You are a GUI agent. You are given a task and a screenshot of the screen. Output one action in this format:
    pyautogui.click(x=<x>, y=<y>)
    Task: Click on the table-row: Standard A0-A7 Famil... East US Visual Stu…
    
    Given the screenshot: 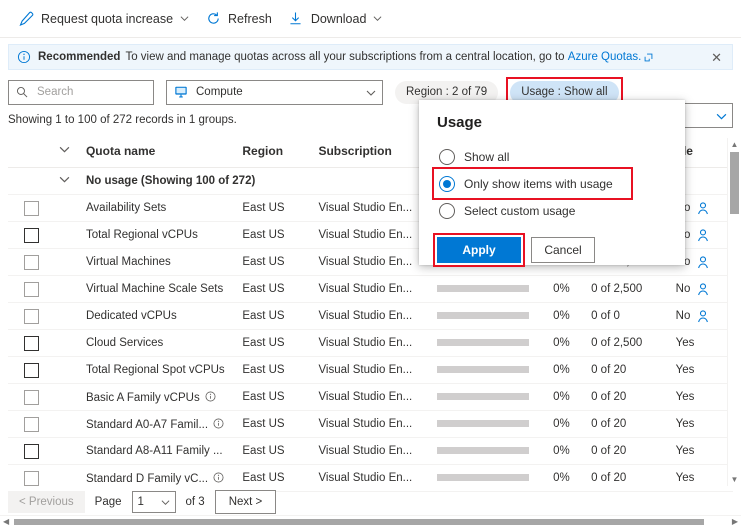 What is the action you would take?
    pyautogui.click(x=370, y=424)
    